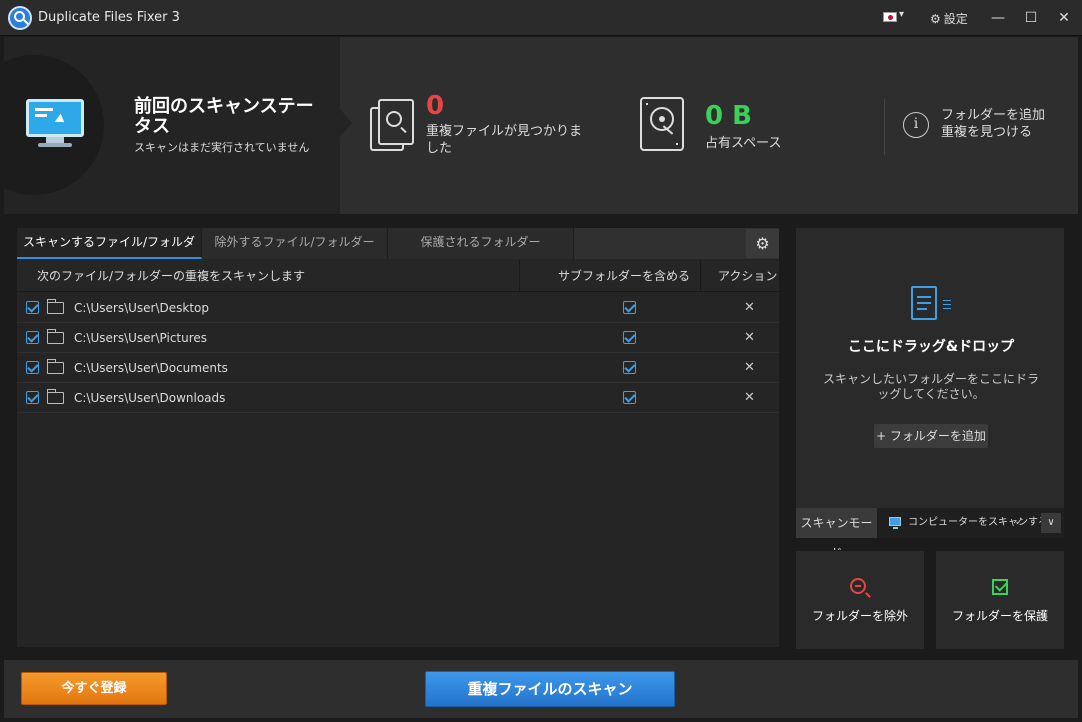 The width and height of the screenshot is (1082, 722). I want to click on folder-path: C:\Users\User\Desktop, so click(141, 308).